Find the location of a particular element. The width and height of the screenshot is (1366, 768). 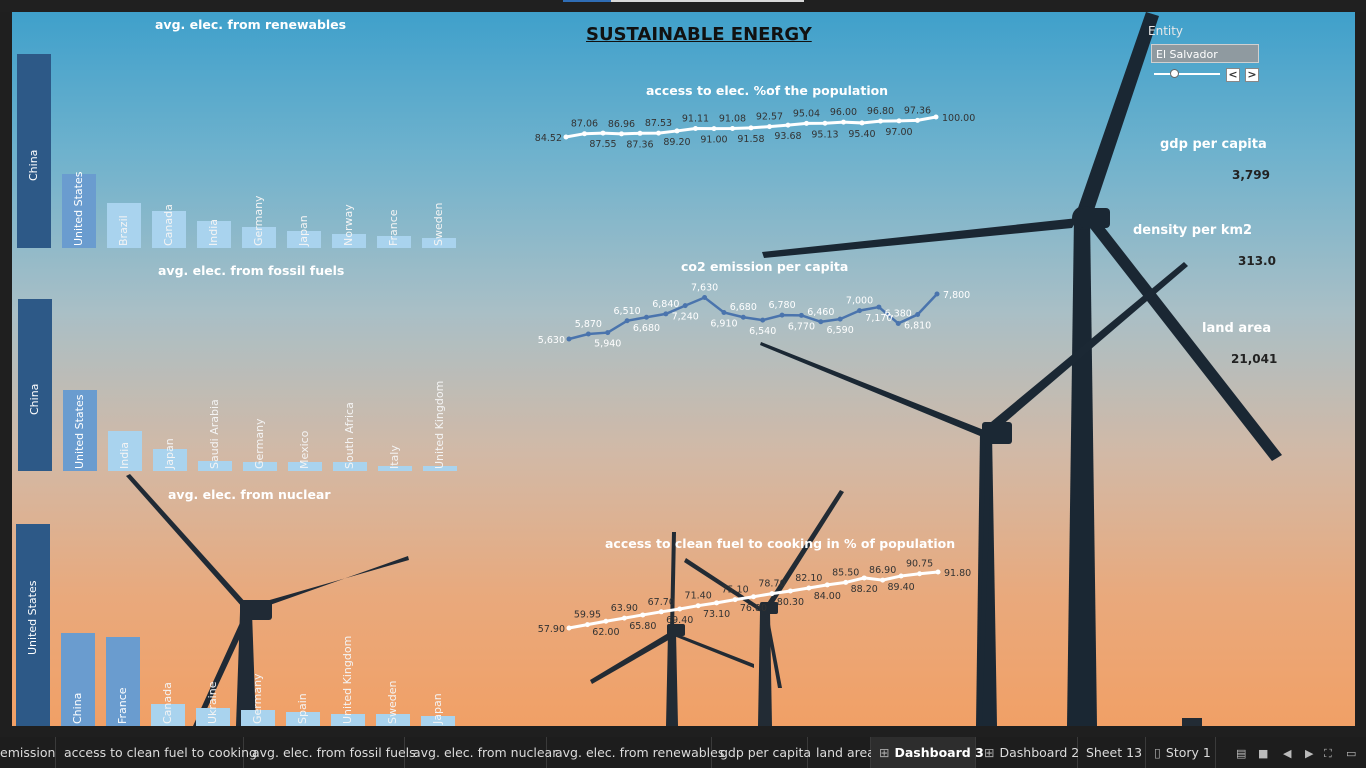

fullscreen-icon: ⛶ is located at coordinates (1328, 754).